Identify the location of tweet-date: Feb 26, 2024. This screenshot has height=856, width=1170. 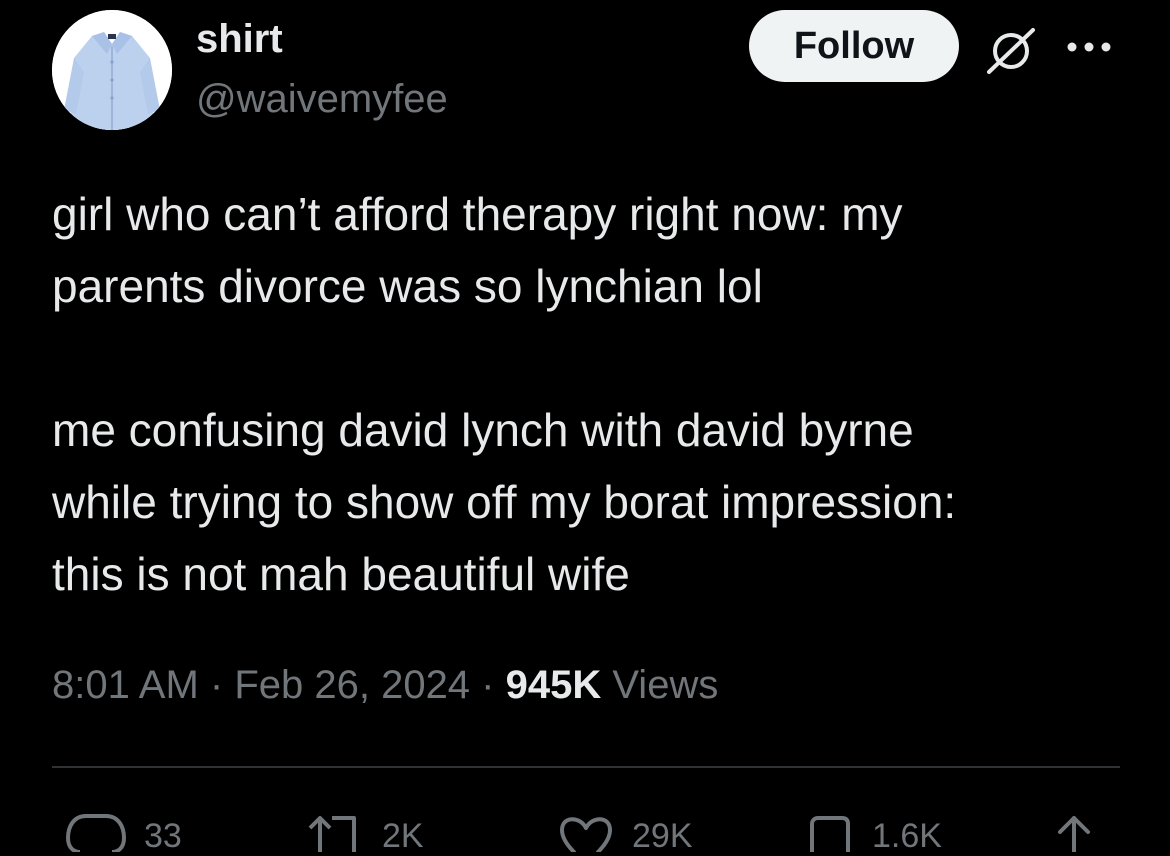
(352, 685).